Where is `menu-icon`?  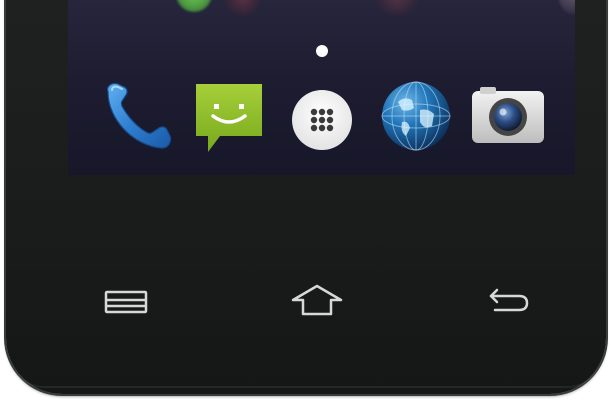
menu-icon is located at coordinates (126, 302).